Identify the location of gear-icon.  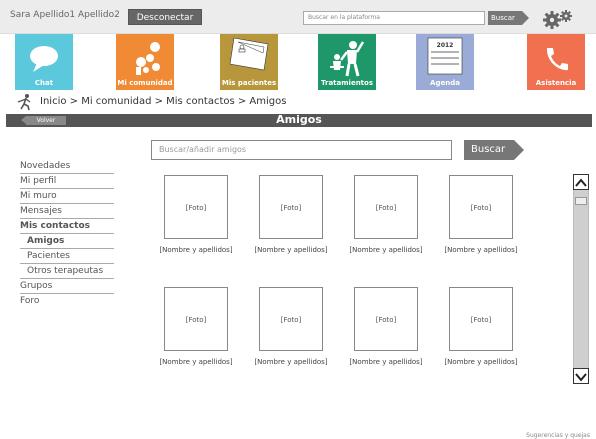
(559, 19).